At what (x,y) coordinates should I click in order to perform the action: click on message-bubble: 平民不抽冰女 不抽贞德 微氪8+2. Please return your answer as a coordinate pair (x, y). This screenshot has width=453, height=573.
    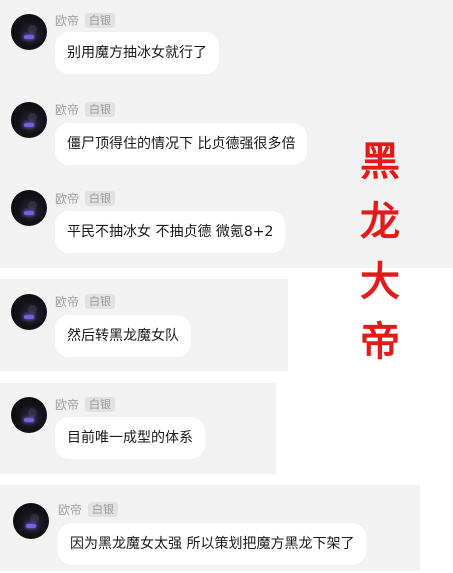
    Looking at the image, I should click on (170, 232).